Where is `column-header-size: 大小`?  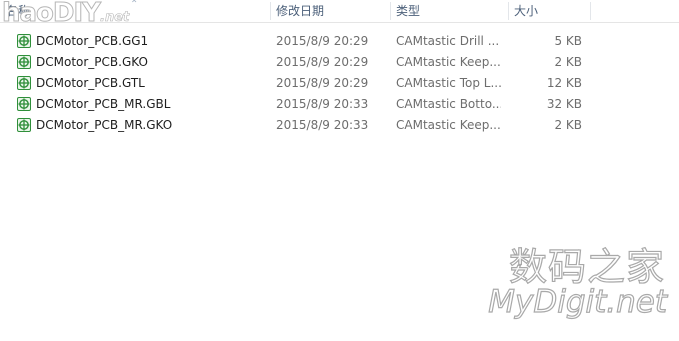 column-header-size: 大小 is located at coordinates (549, 11).